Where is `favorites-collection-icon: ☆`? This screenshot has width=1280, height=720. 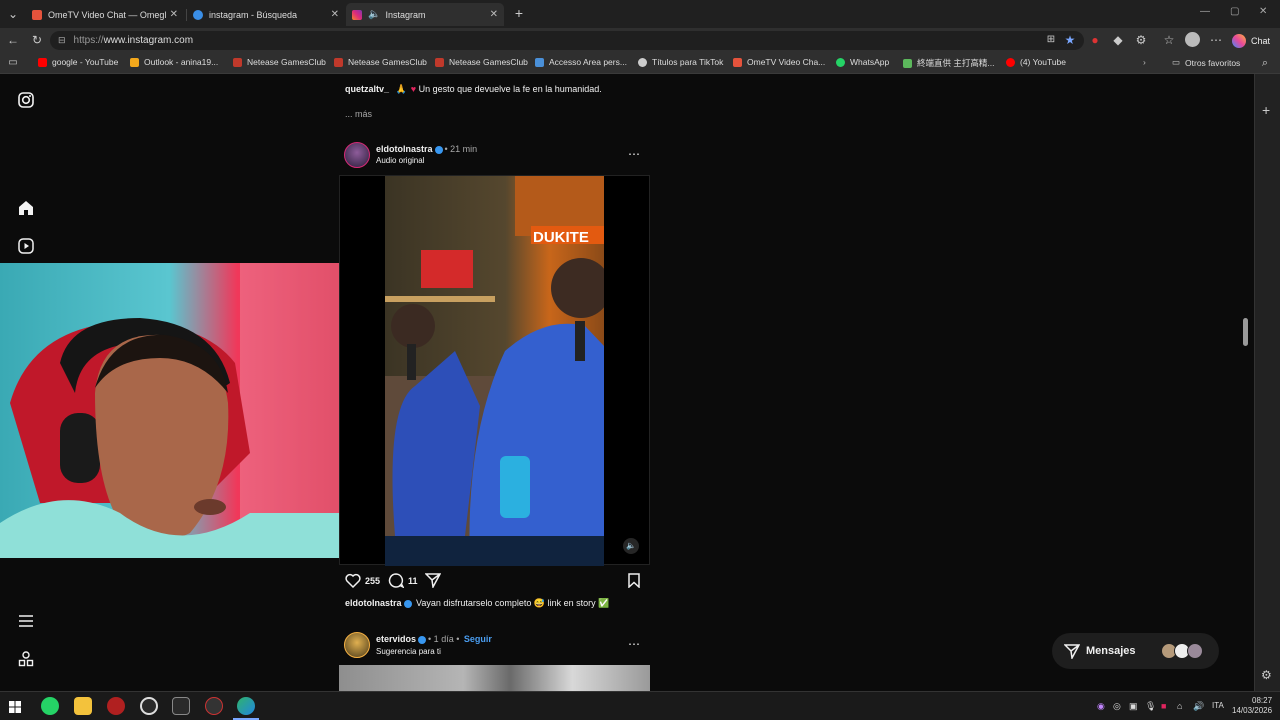
favorites-collection-icon: ☆ is located at coordinates (1169, 40).